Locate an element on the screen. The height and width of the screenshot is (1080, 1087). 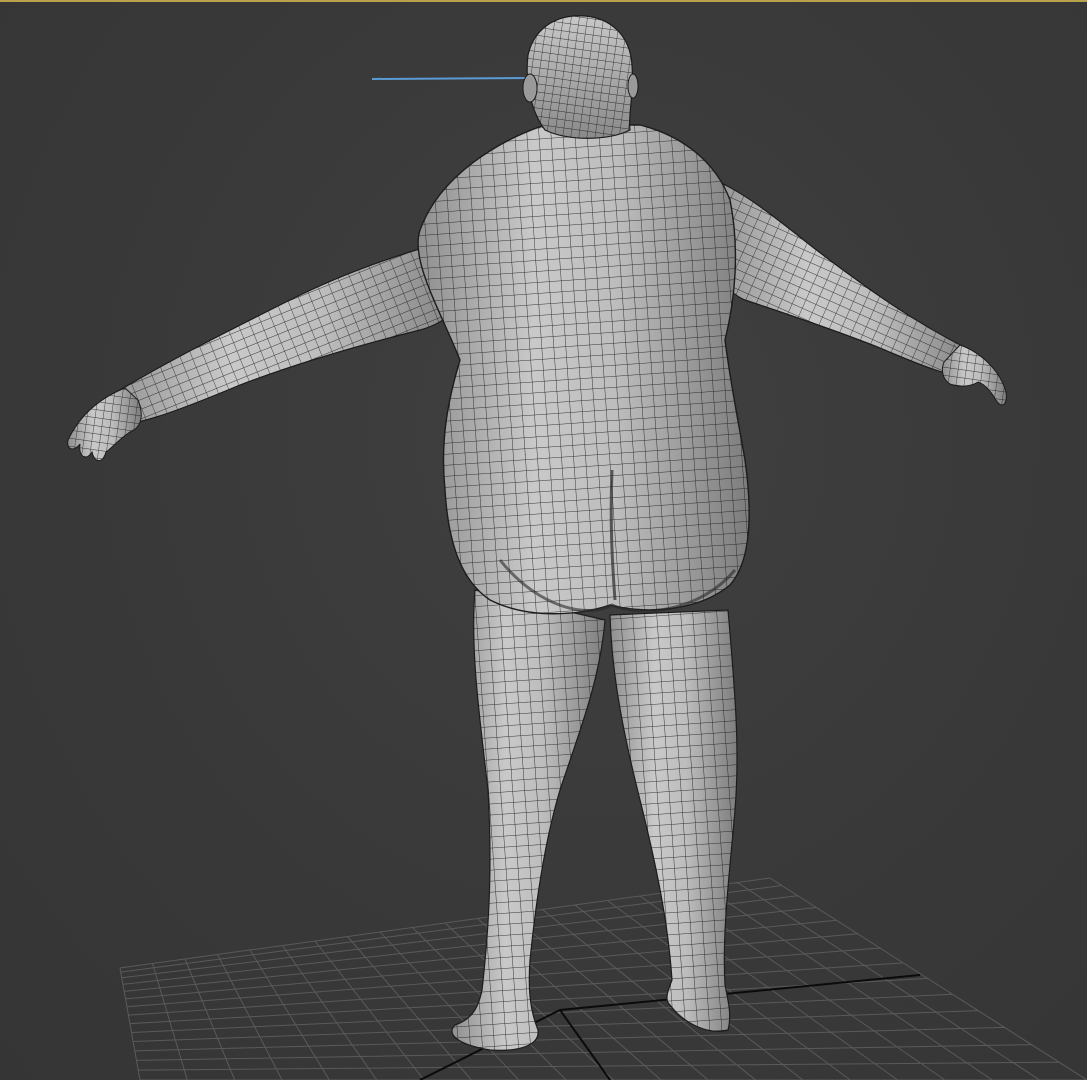
left-ear is located at coordinates (530, 88).